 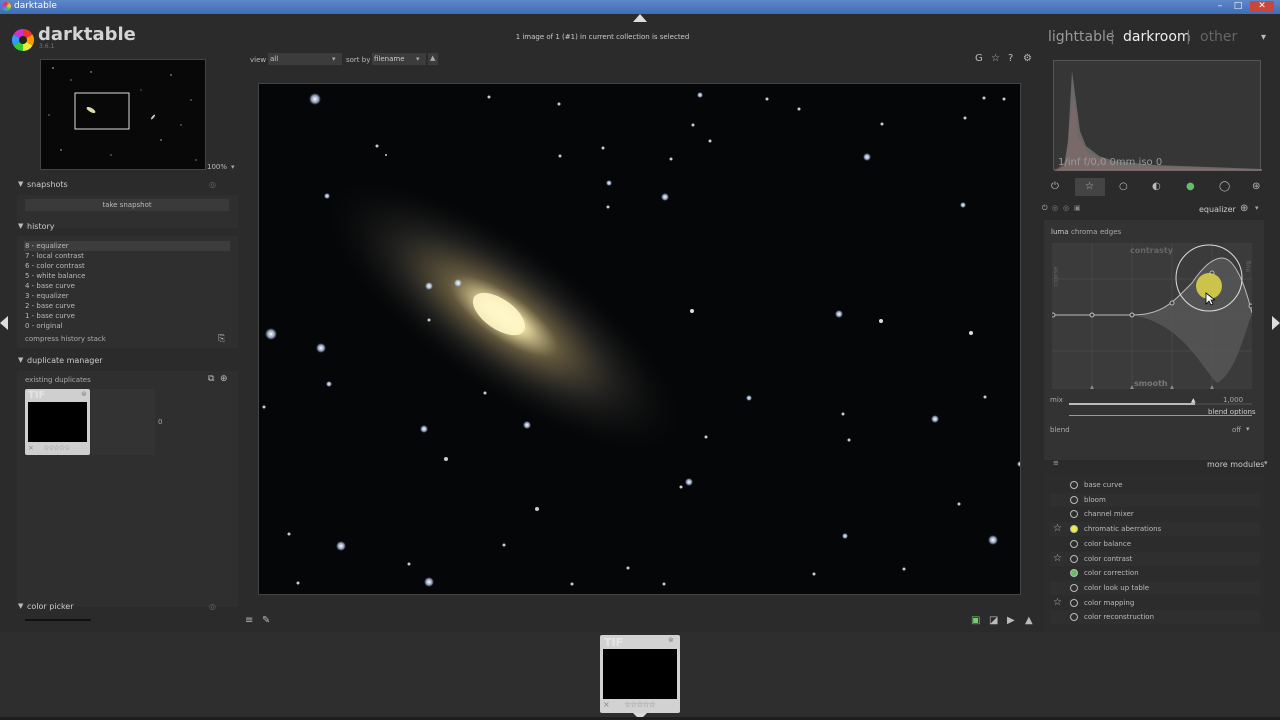 I want to click on module-item: ☆ color contrast, so click(x=1155, y=558).